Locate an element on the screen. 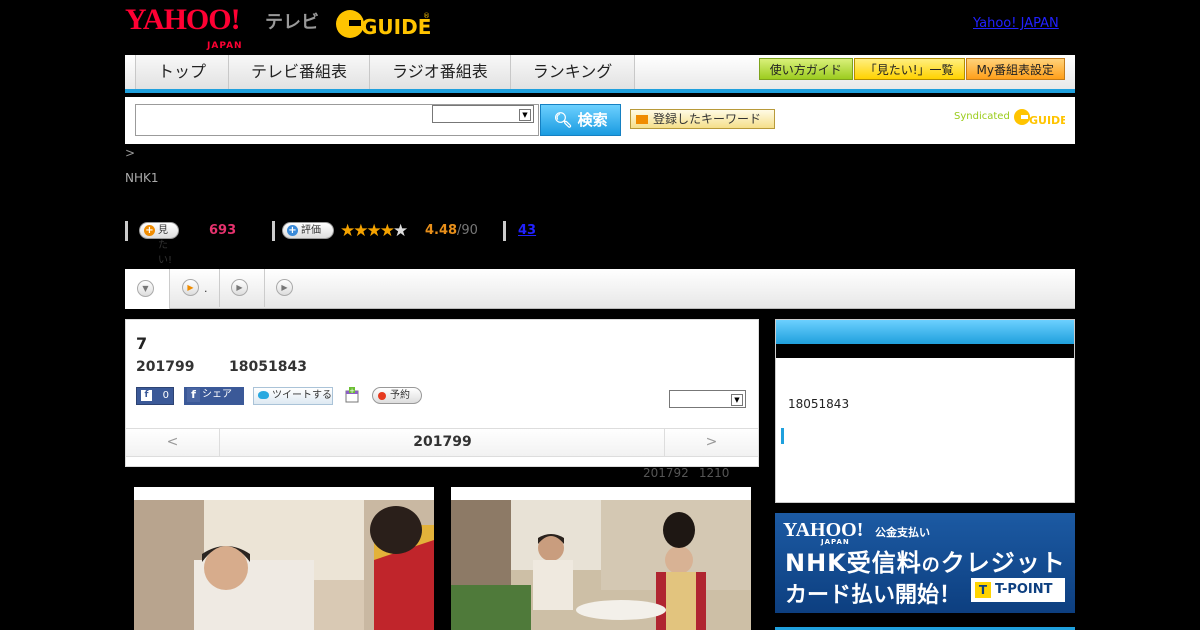 The width and height of the screenshot is (1200, 630). breadcrumb: > is located at coordinates (130, 153).